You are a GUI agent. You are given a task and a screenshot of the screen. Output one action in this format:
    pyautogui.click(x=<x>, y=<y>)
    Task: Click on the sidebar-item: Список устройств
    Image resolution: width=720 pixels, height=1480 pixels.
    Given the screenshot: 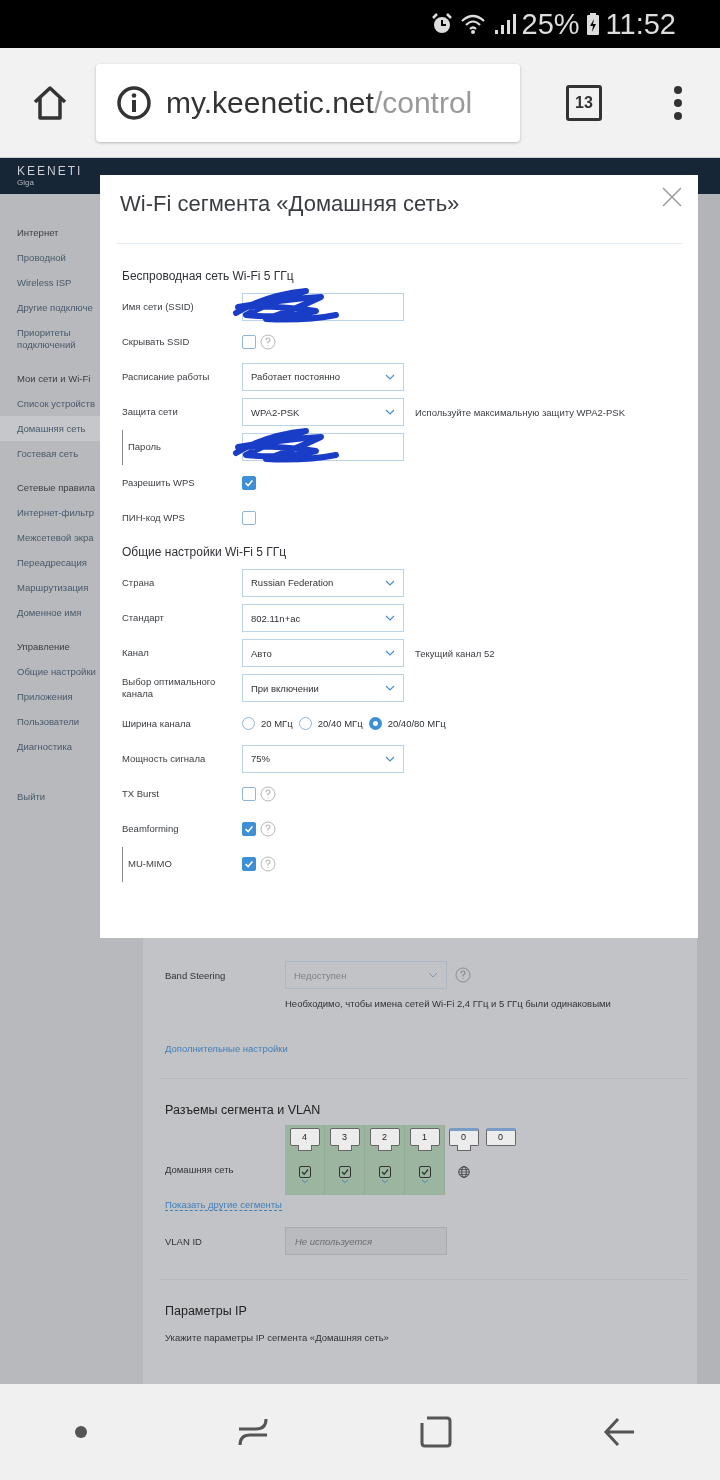 What is the action you would take?
    pyautogui.click(x=50, y=403)
    